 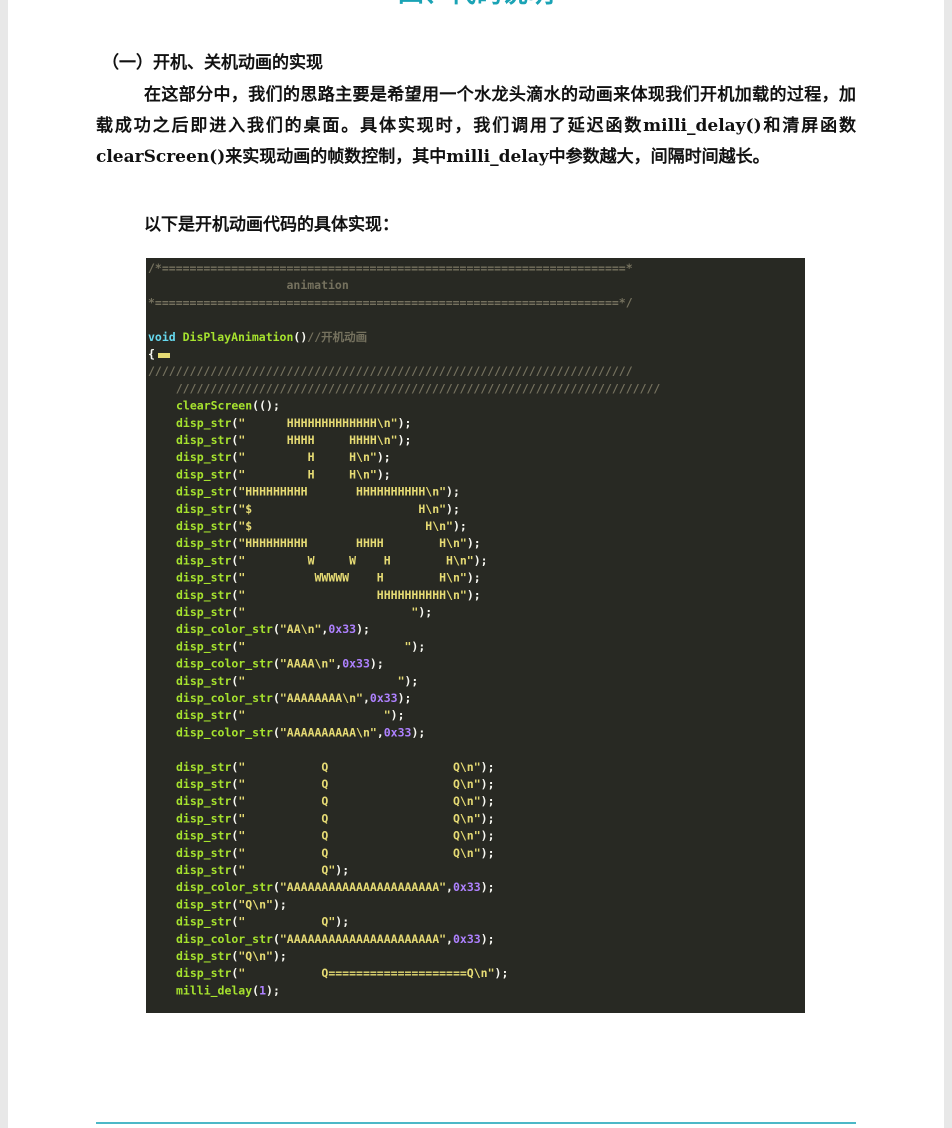 I want to click on code-statement-15: disp_color_str("AAAA\n",0x33);, so click(x=280, y=664).